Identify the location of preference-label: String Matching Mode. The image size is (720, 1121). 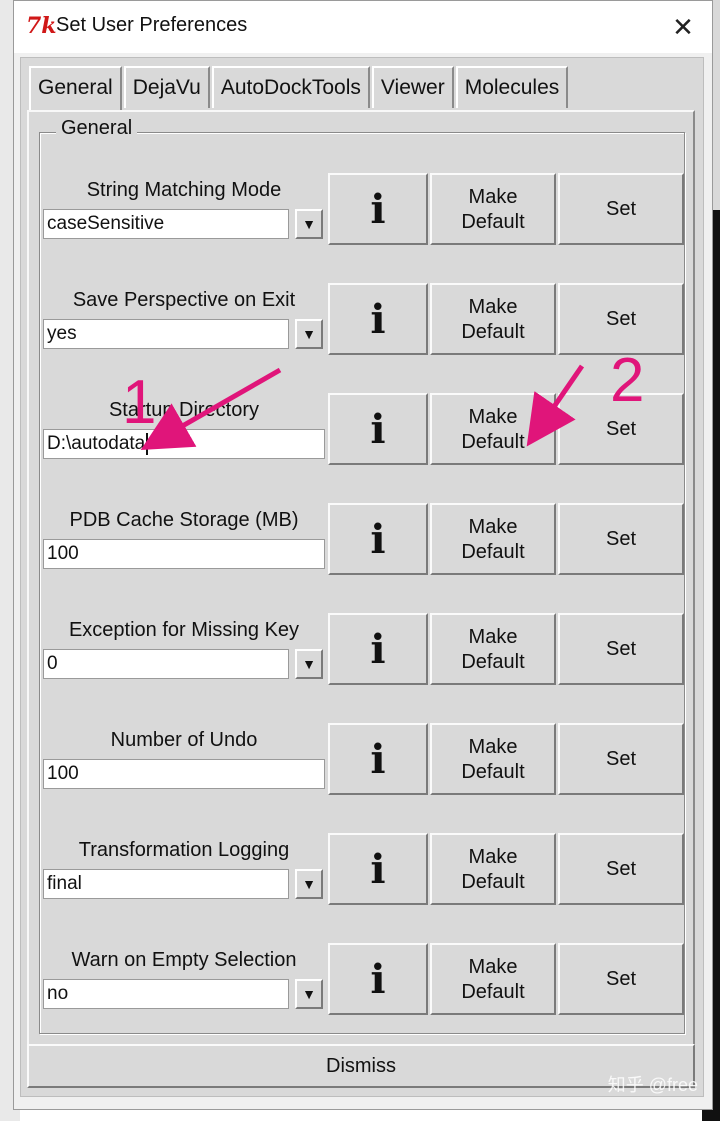
(184, 190).